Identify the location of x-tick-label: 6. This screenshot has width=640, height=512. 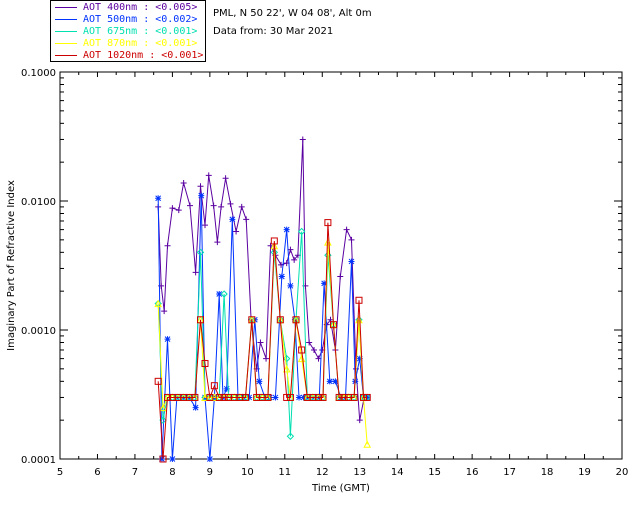
(97, 472).